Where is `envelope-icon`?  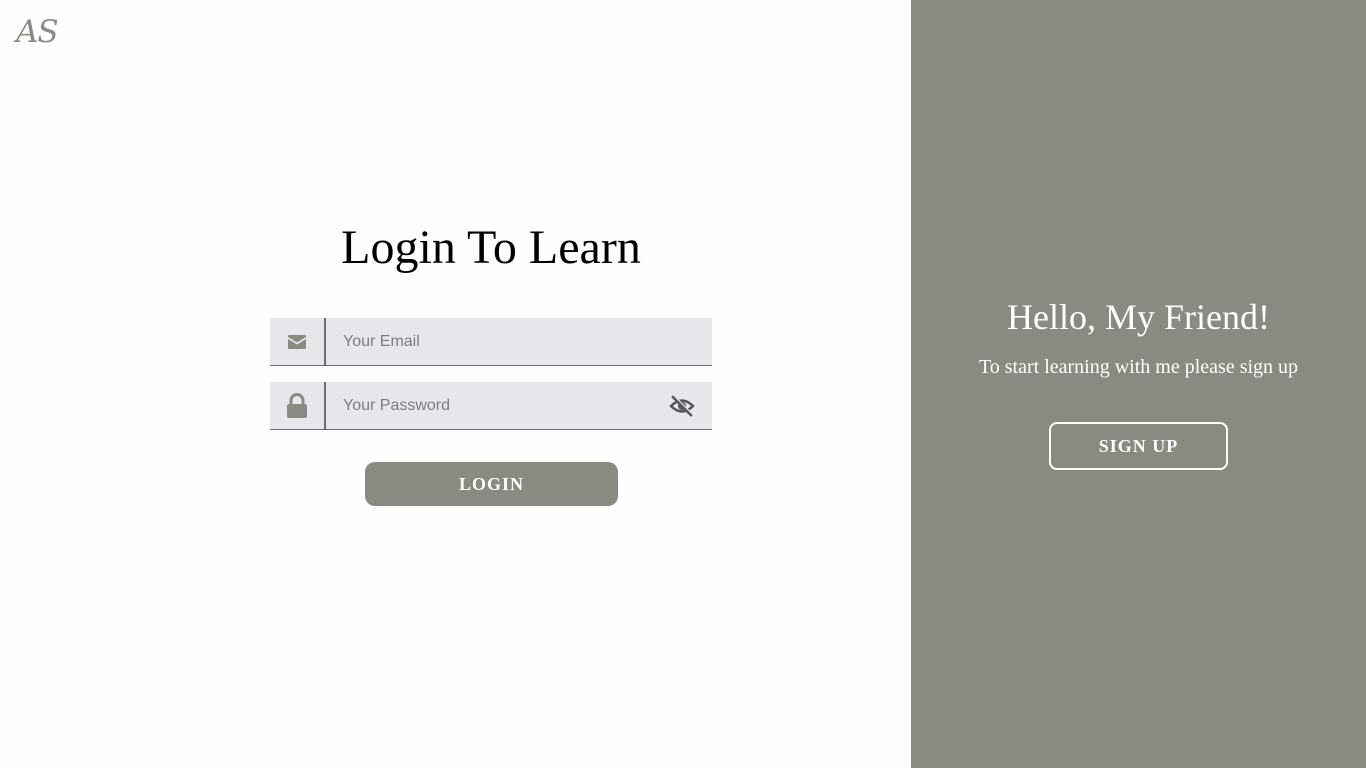
envelope-icon is located at coordinates (298, 341).